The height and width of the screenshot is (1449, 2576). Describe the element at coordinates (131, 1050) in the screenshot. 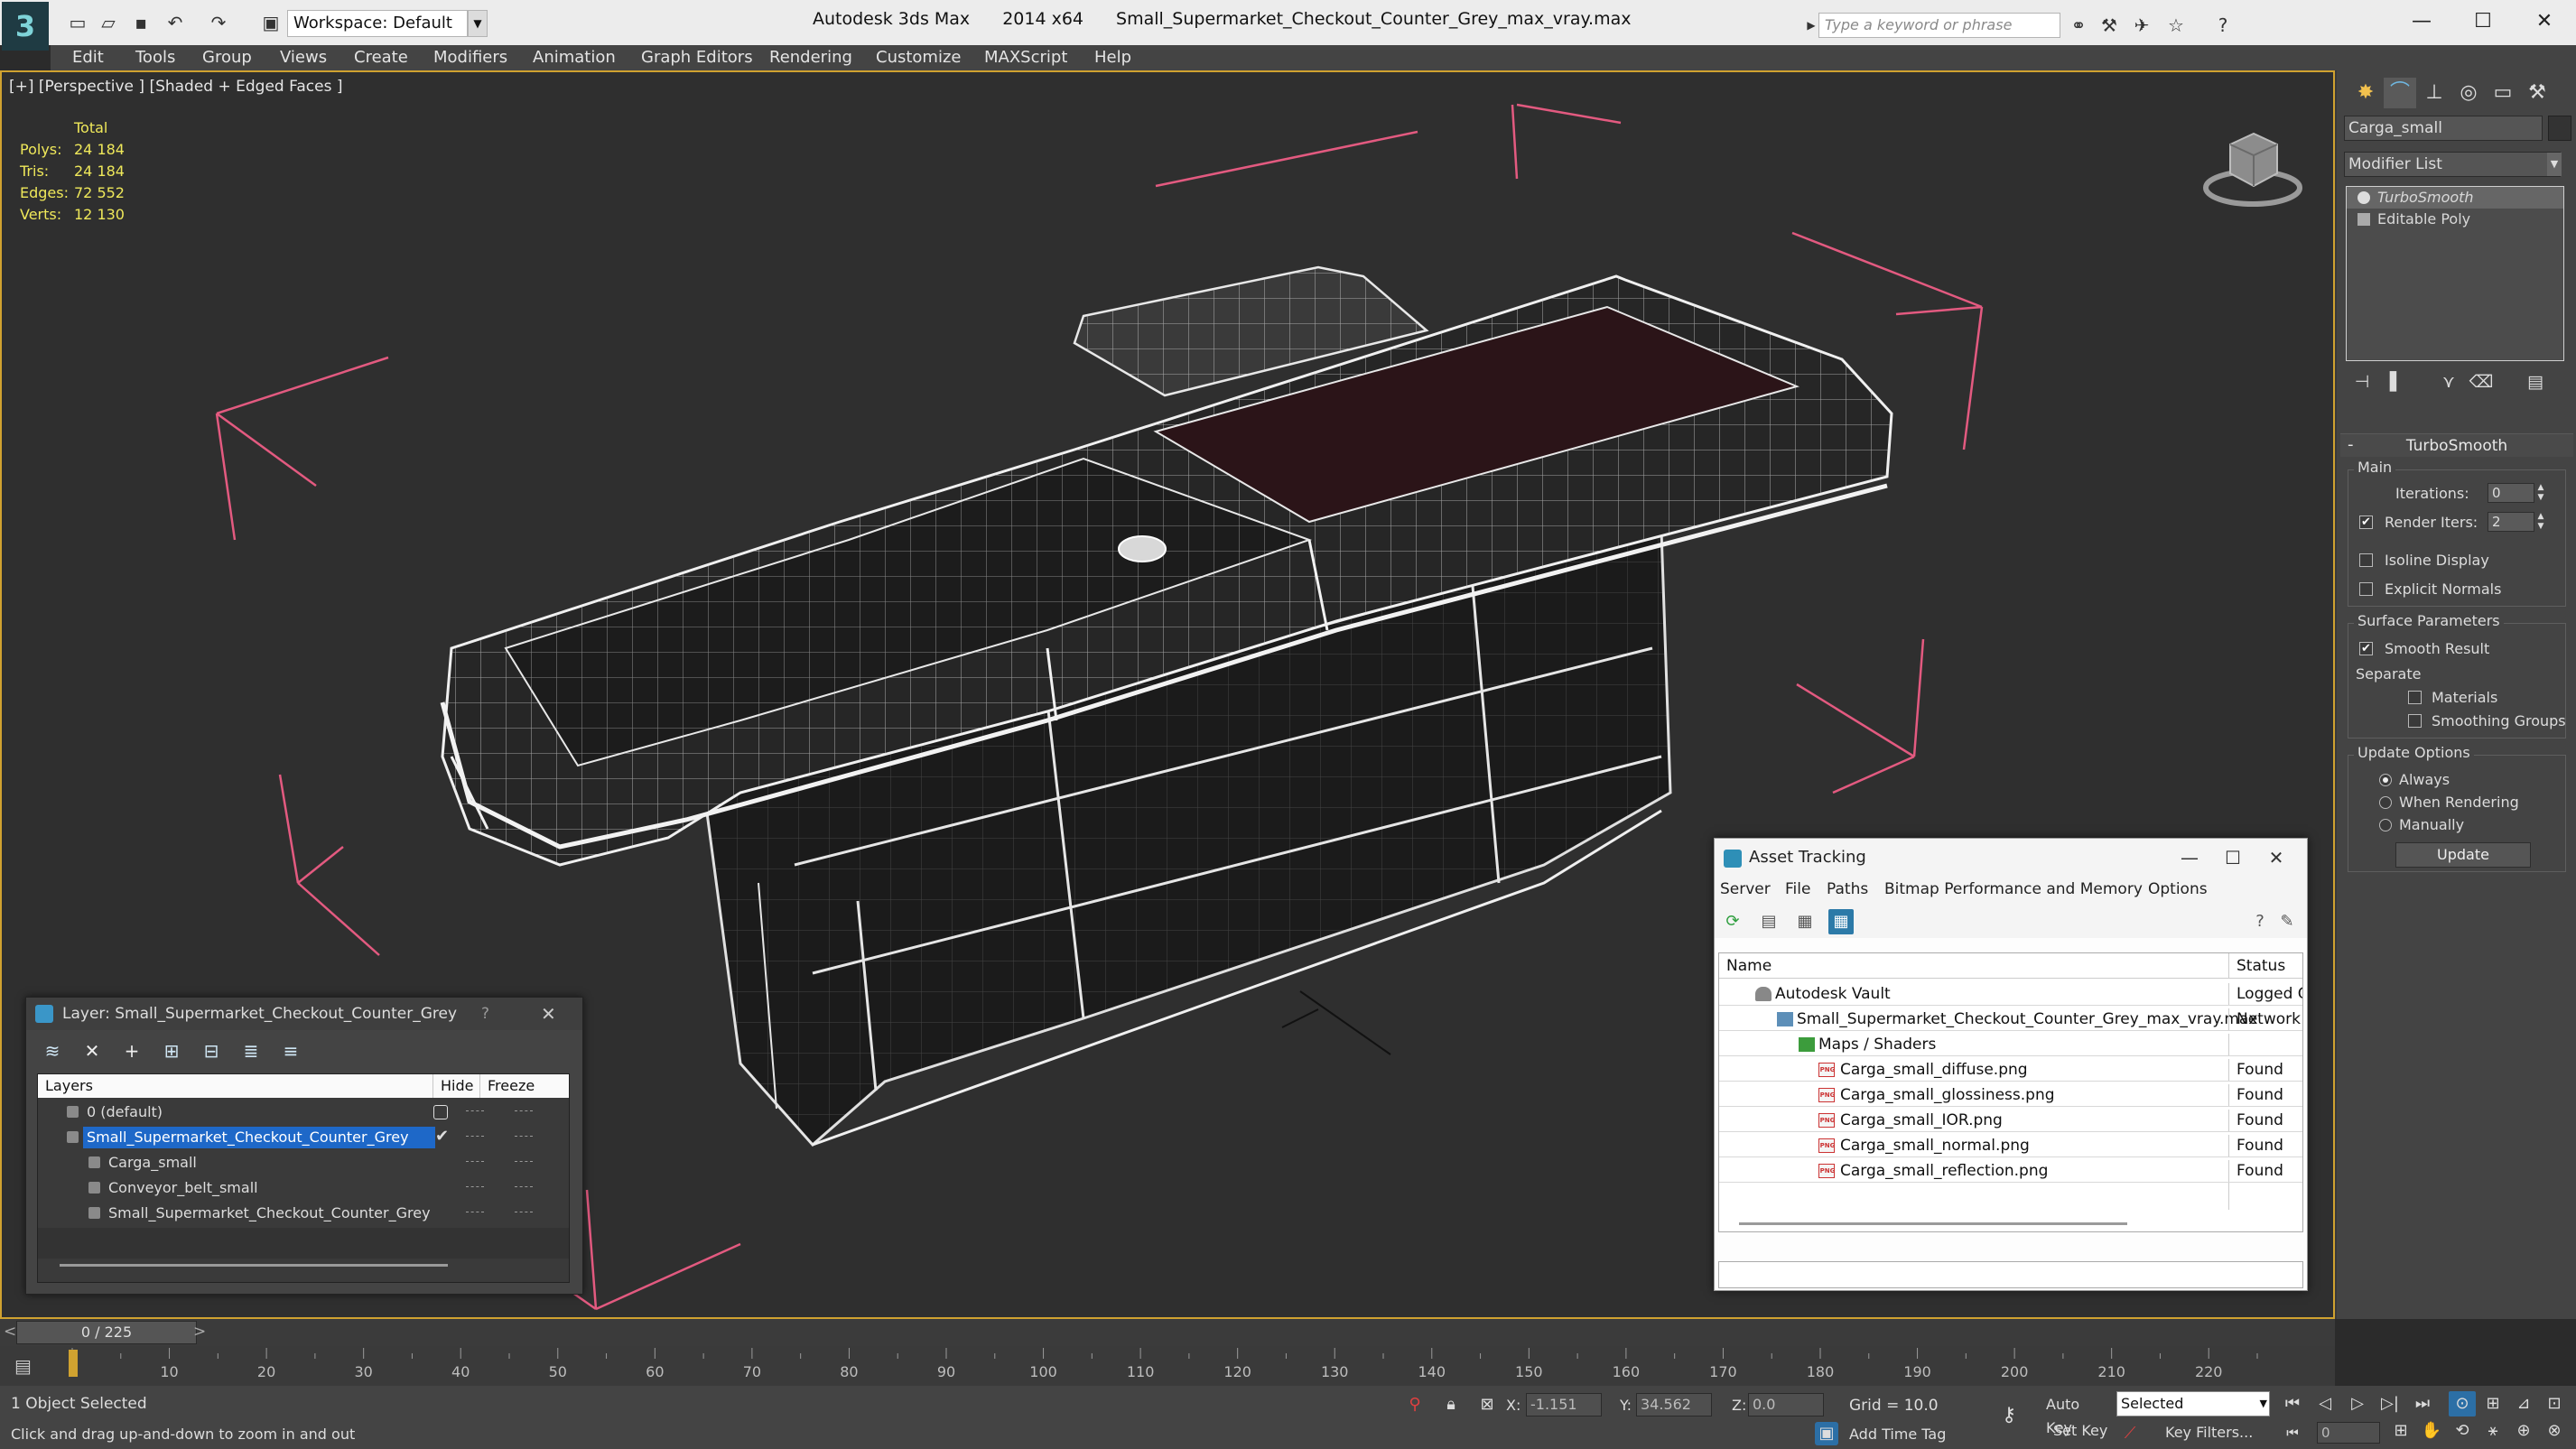

I see `add-to-layer-icon: +` at that location.